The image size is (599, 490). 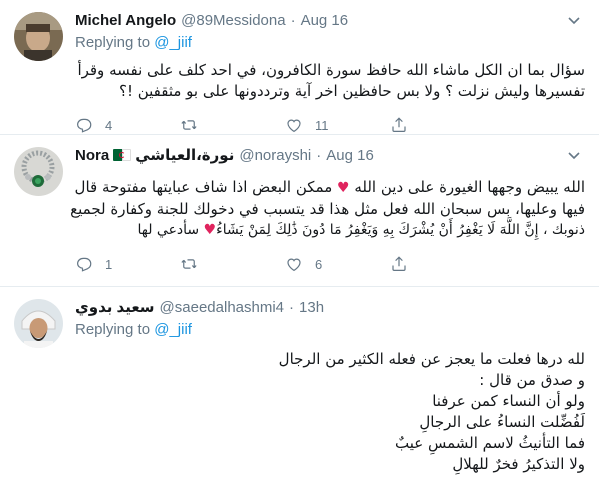 What do you see at coordinates (518, 464) in the screenshot?
I see `tweet-text-line: ولا التذكيرُ فخرٌ للهلالِ` at bounding box center [518, 464].